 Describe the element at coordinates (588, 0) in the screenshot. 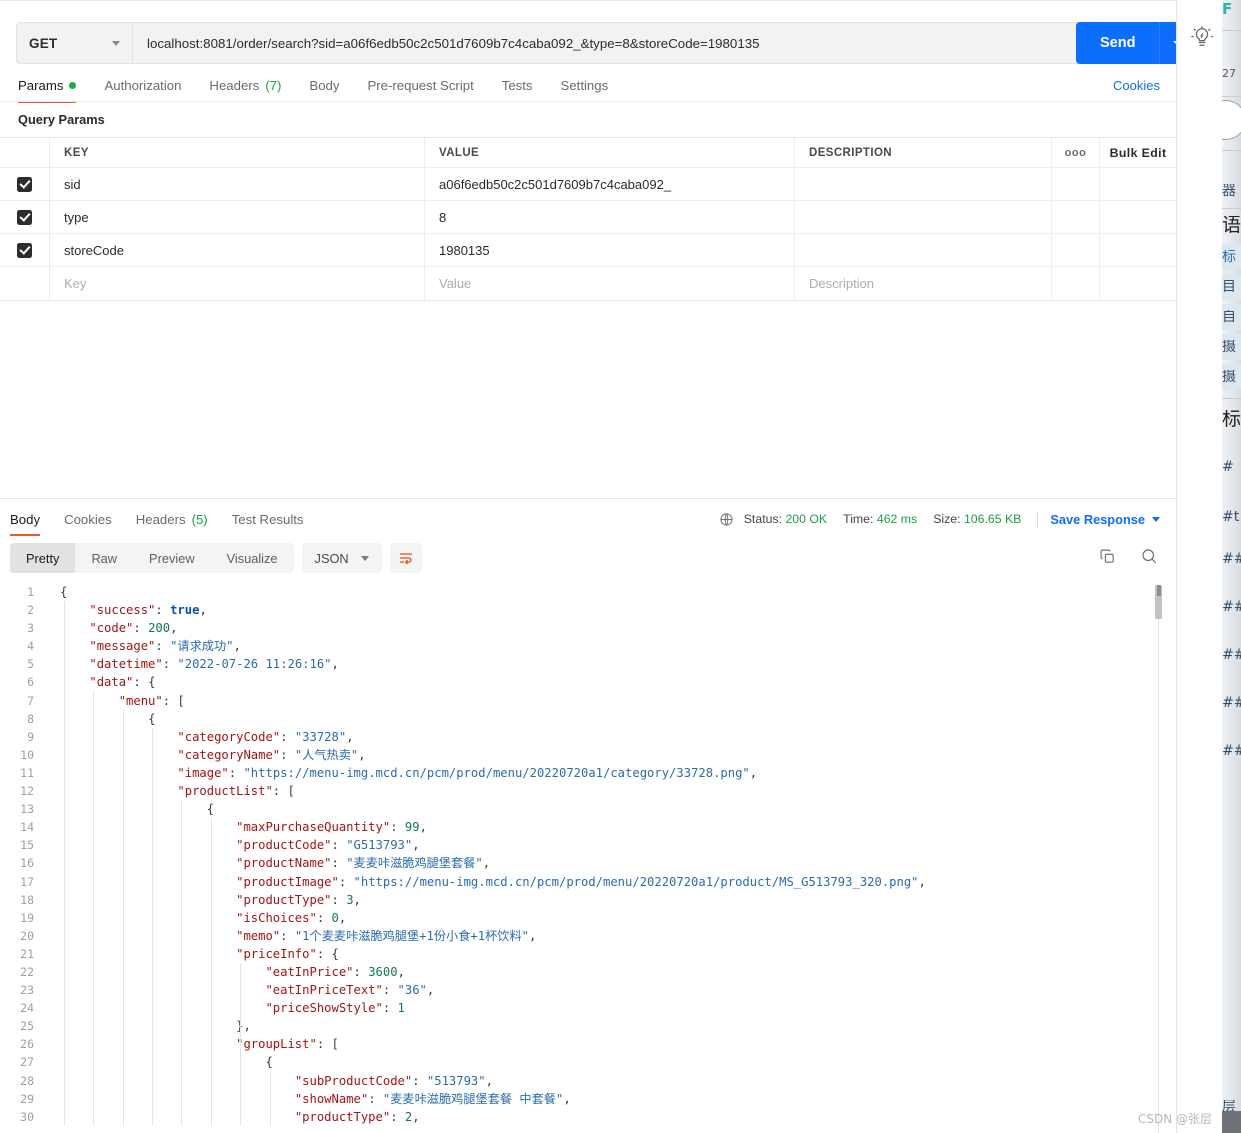

I see `top-divider` at that location.